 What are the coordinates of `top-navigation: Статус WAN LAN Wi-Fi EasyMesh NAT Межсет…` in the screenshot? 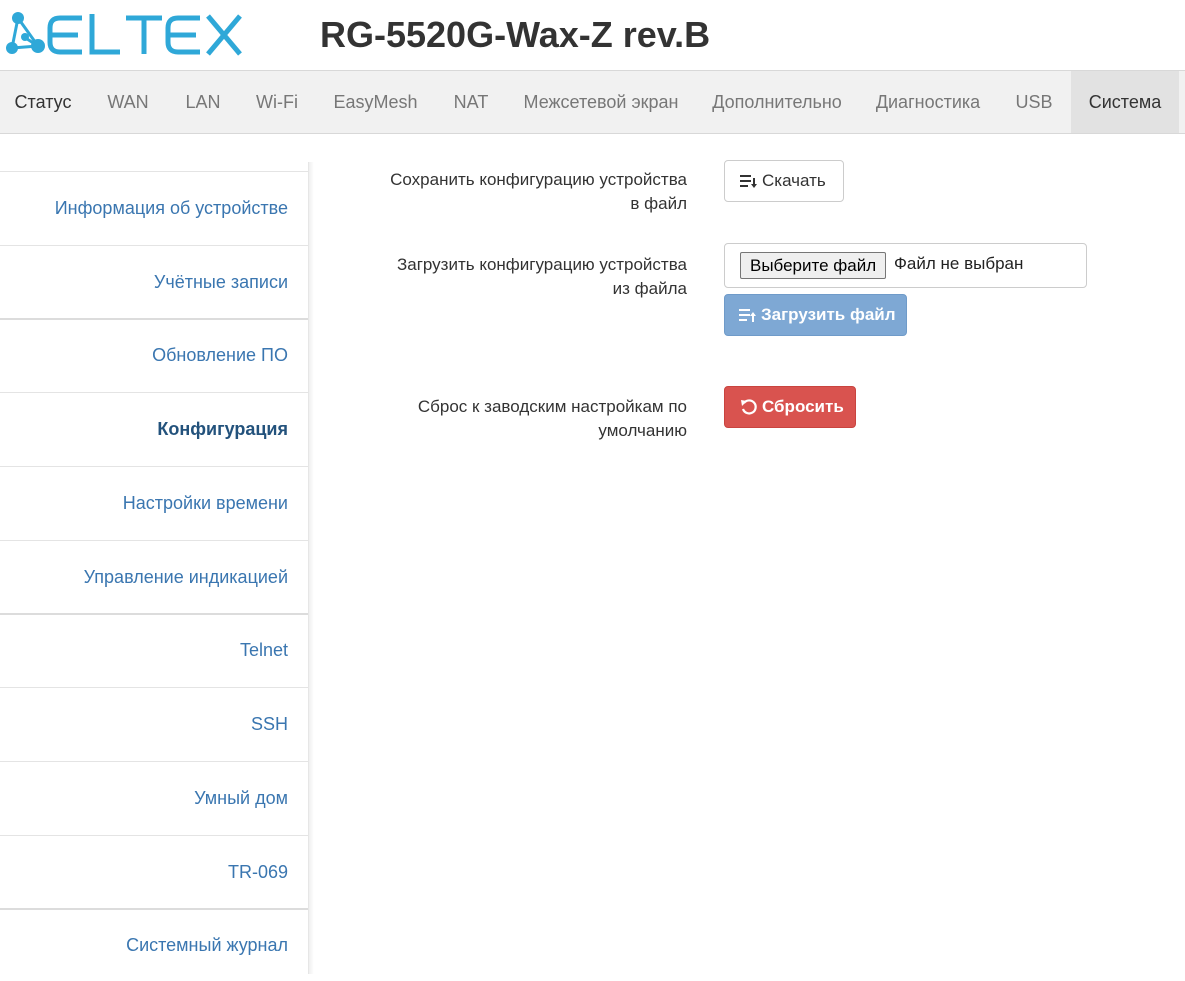 It's located at (592, 102).